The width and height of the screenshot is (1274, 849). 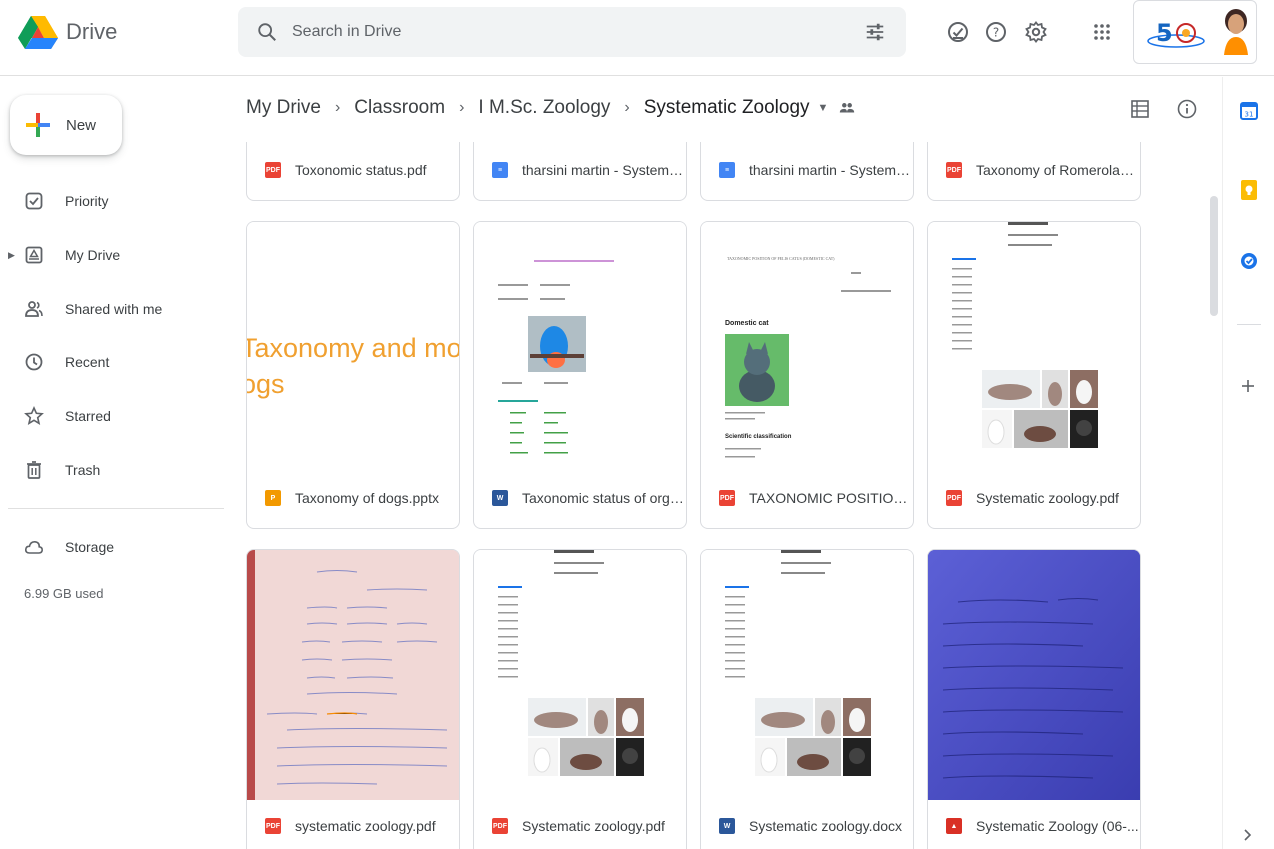 I want to click on chevron-right-icon, so click(x=1247, y=835).